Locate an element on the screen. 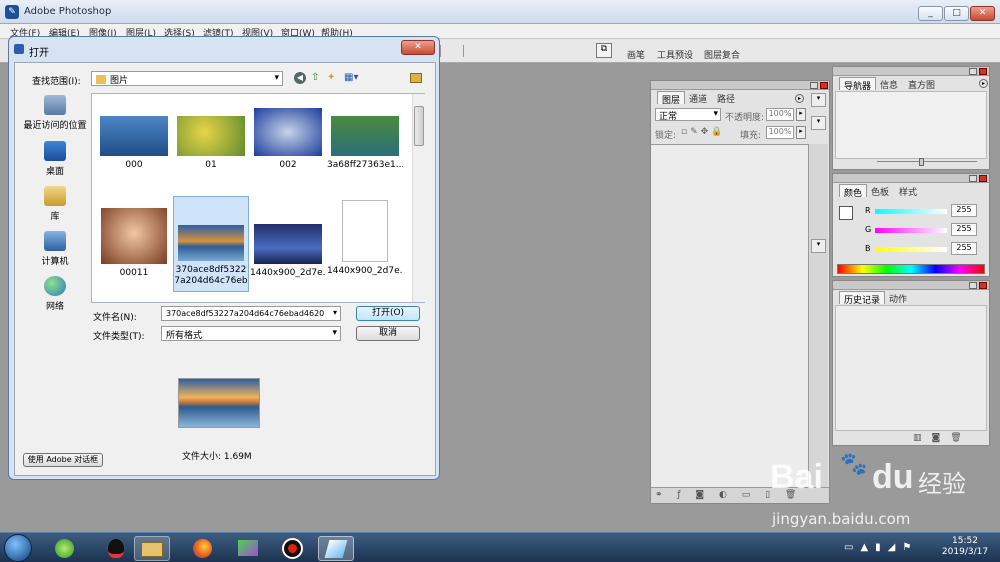 The image size is (1000, 562). b-slider is located at coordinates (911, 249).